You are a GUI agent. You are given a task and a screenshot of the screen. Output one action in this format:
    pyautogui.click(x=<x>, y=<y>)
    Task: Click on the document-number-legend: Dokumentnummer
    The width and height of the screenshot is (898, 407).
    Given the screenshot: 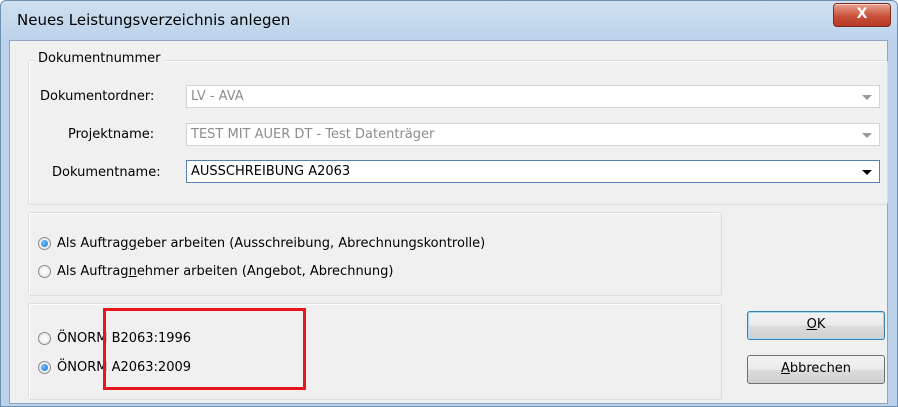 What is the action you would take?
    pyautogui.click(x=99, y=58)
    